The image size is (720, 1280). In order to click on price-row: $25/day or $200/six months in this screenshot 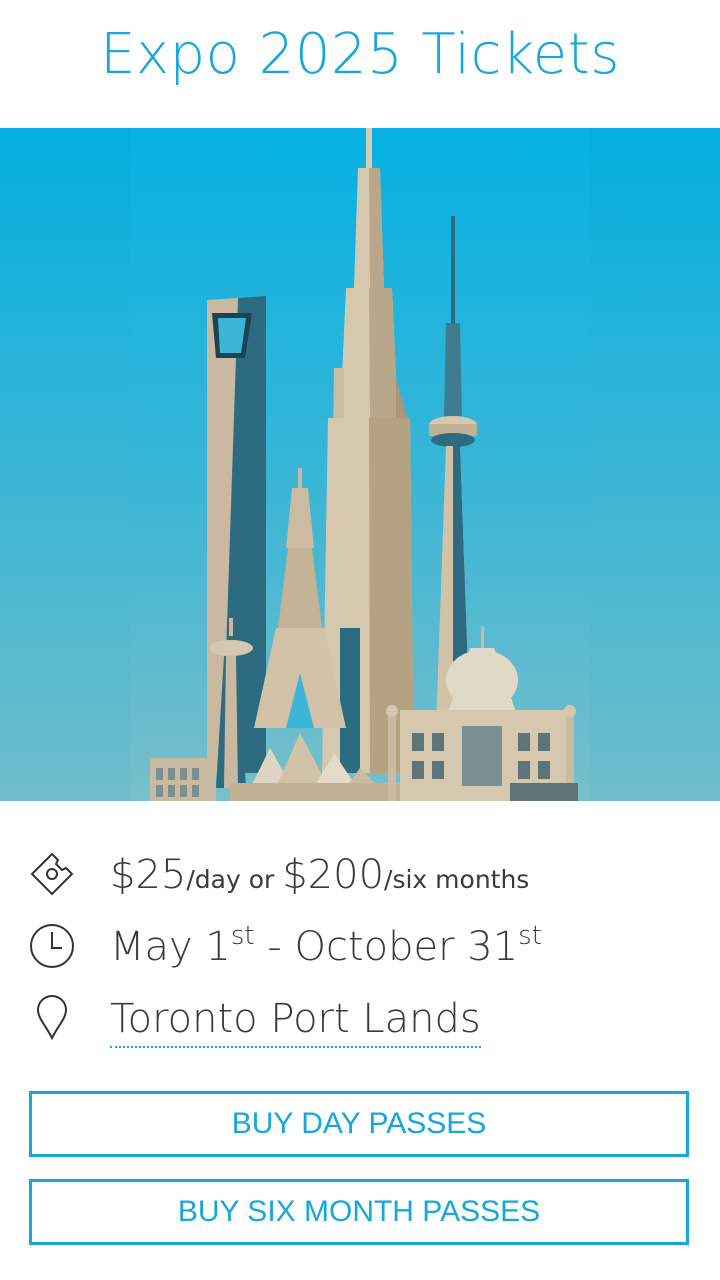, I will do `click(360, 878)`.